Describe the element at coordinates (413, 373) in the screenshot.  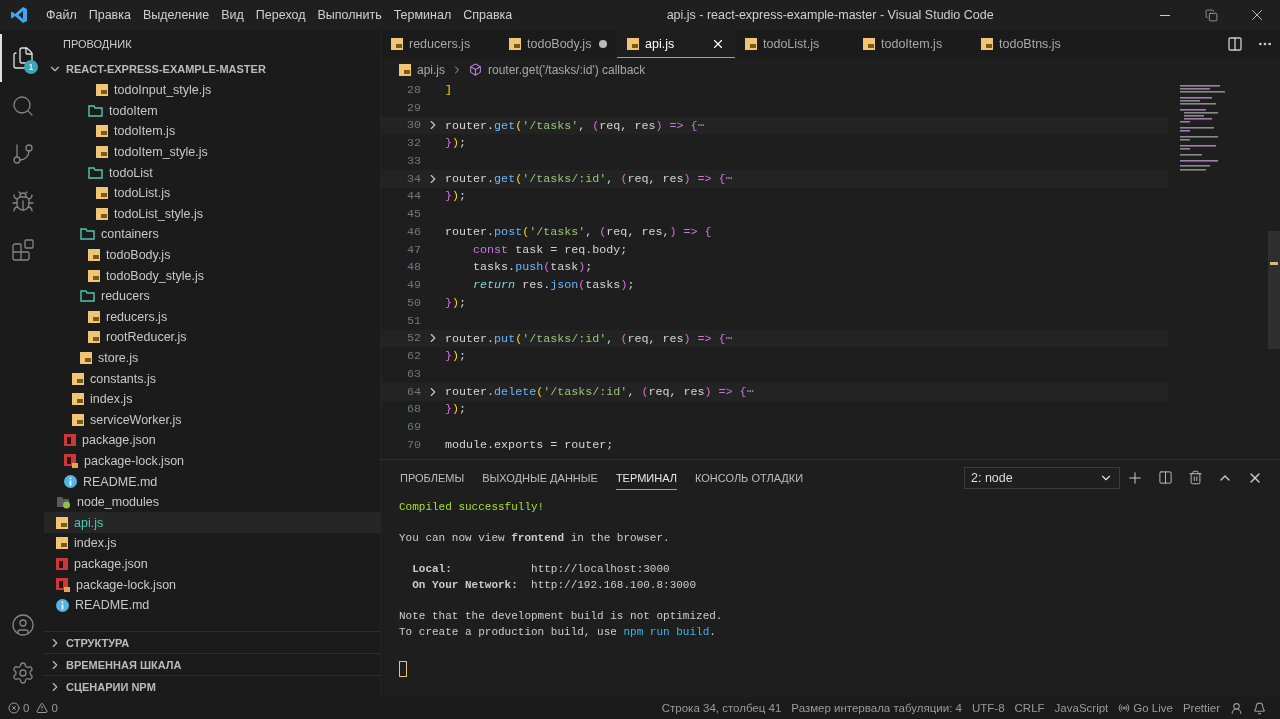
I see `line-number: 63` at that location.